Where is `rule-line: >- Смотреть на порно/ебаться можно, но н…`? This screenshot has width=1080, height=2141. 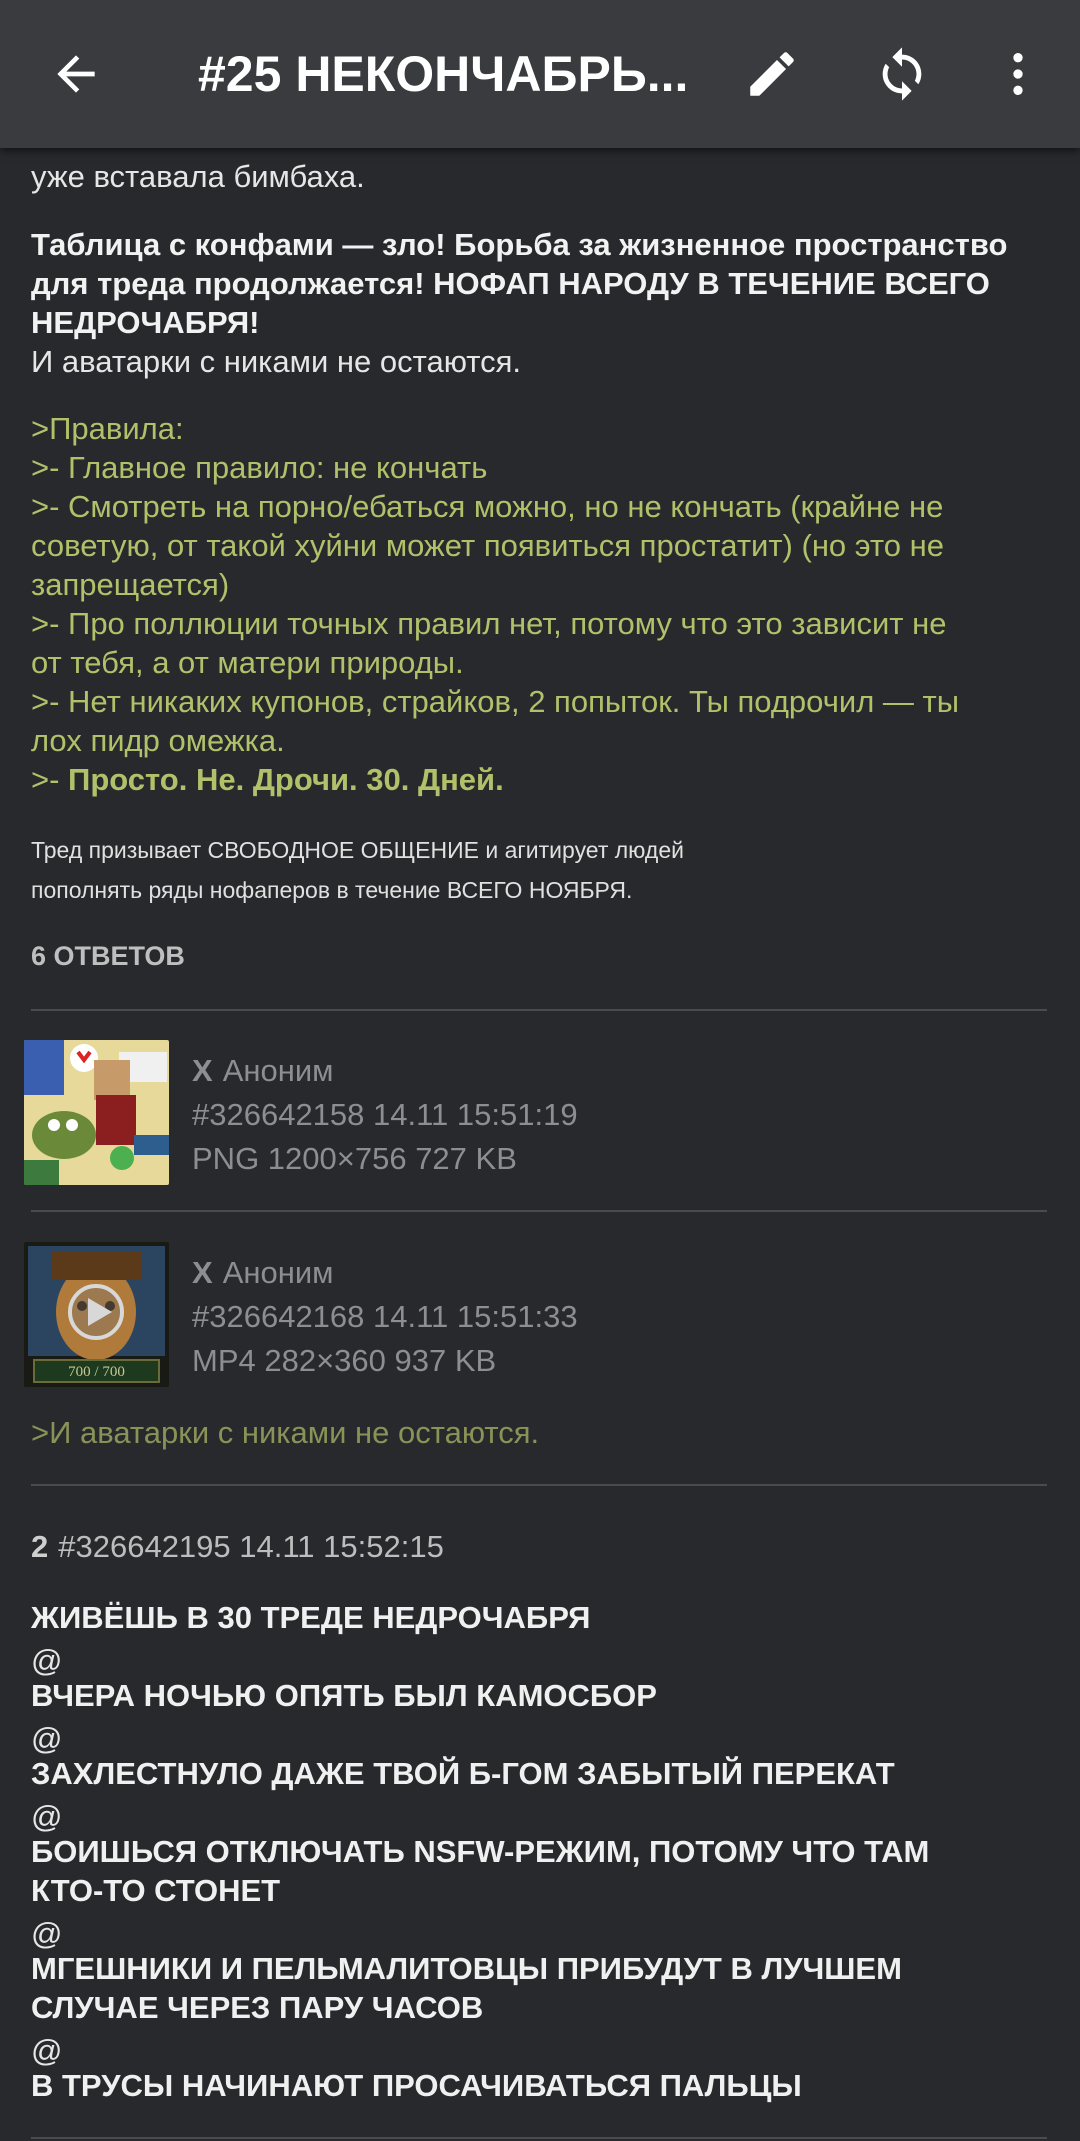 rule-line: >- Смотреть на порно/ебаться можно, но н… is located at coordinates (487, 506).